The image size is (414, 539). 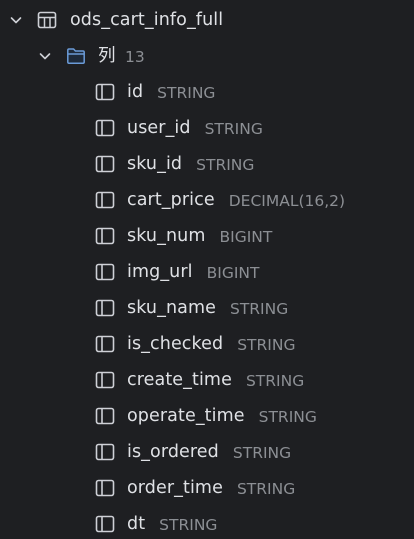 What do you see at coordinates (166, 236) in the screenshot?
I see `column-name: sku_num` at bounding box center [166, 236].